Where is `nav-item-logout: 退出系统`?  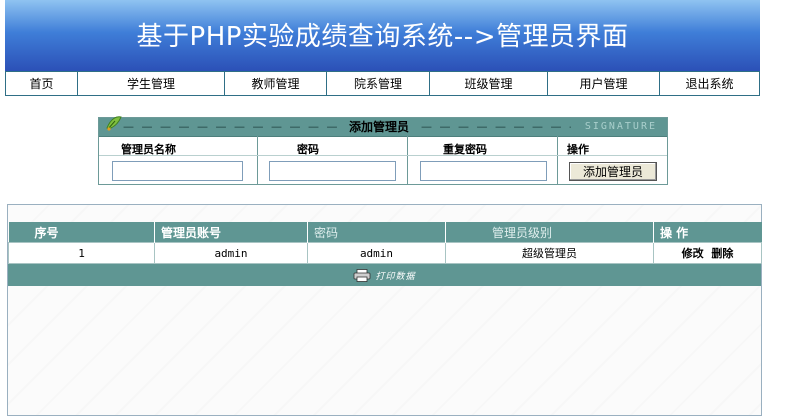 nav-item-logout: 退出系统 is located at coordinates (709, 83).